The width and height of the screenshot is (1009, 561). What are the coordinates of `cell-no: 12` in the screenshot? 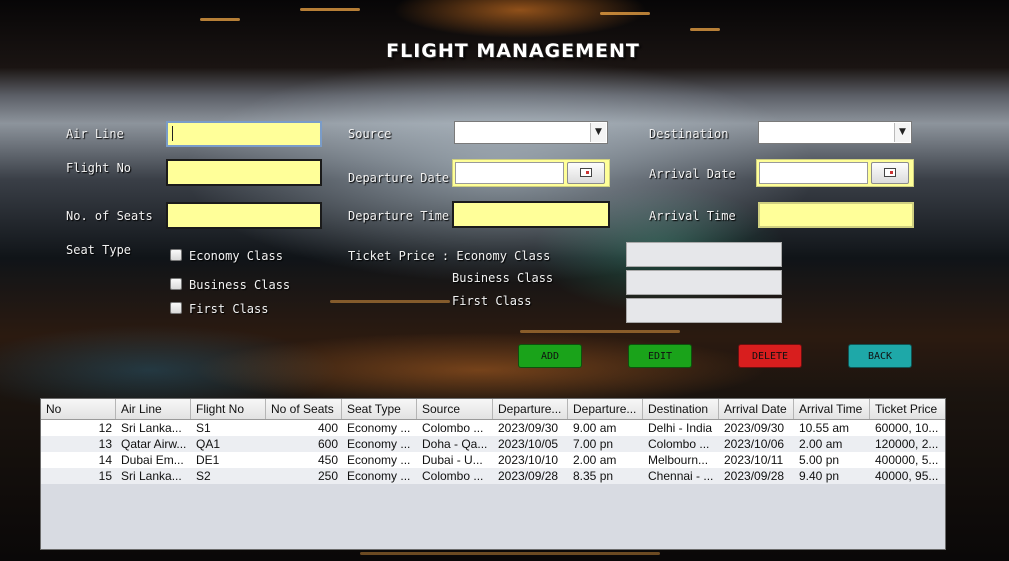 It's located at (105, 428).